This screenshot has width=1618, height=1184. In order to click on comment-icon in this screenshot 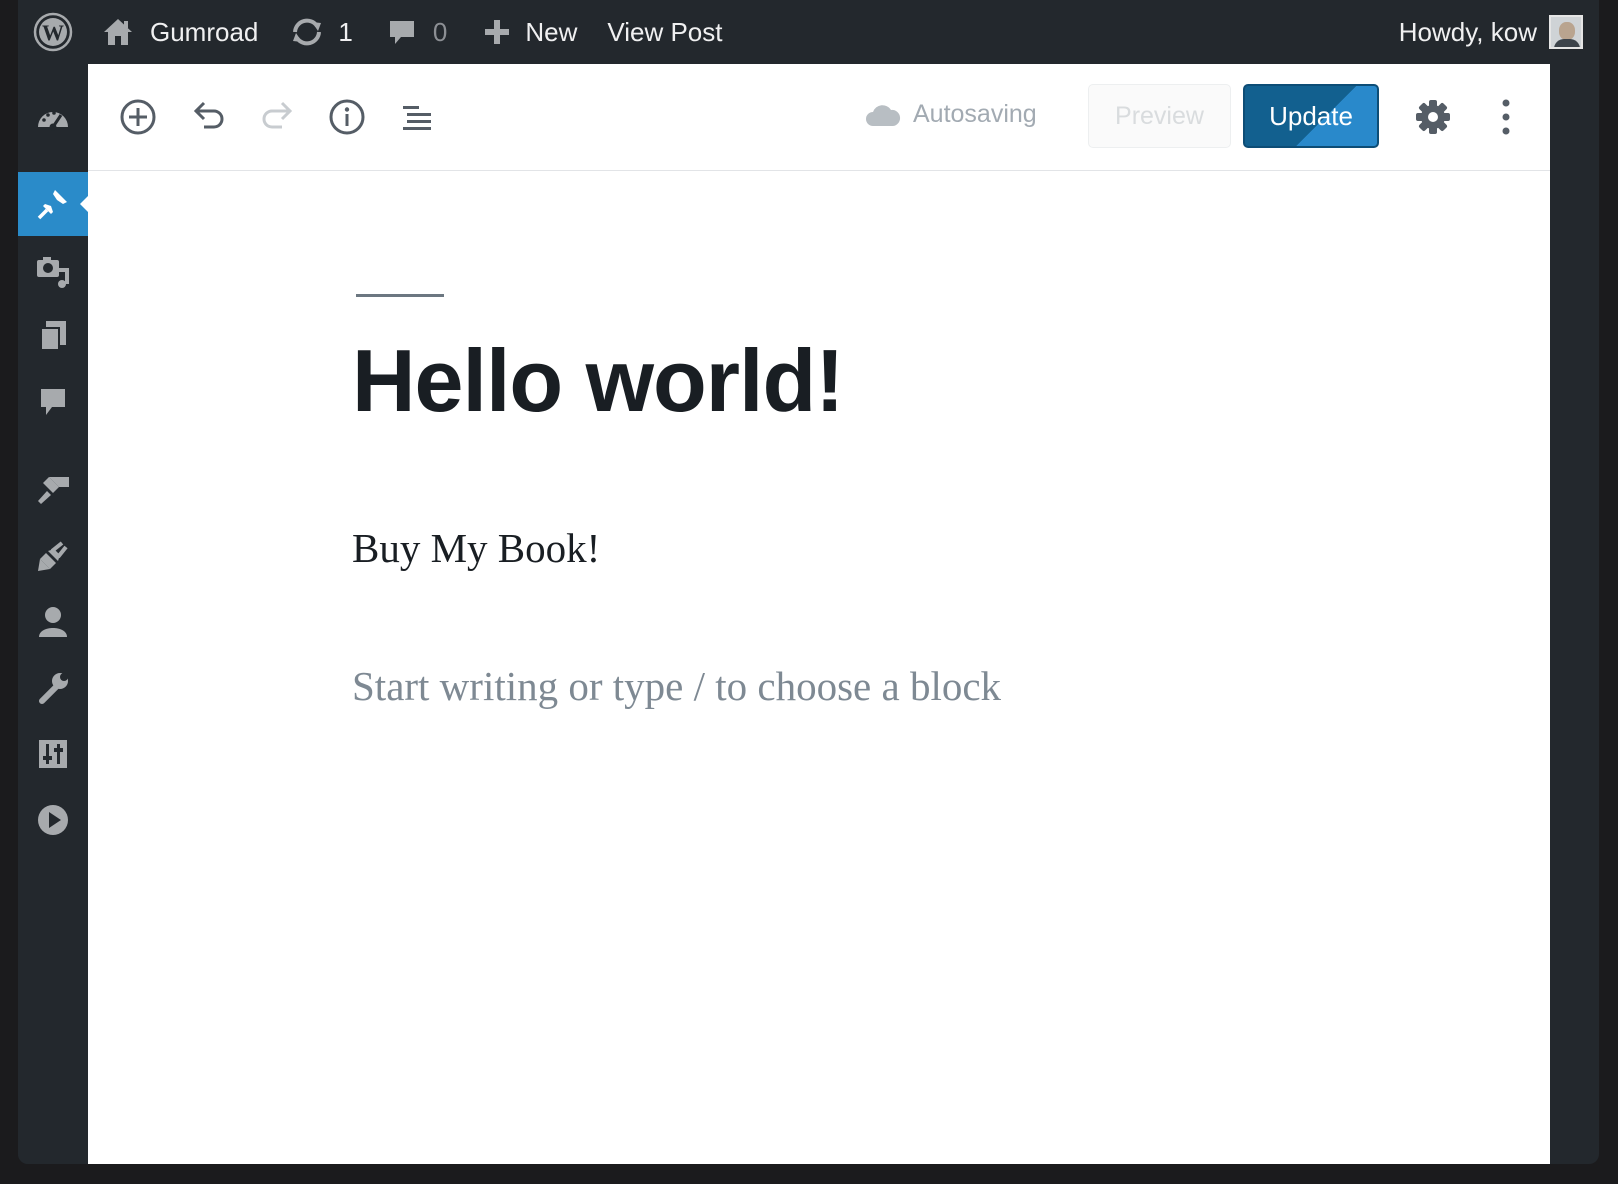, I will do `click(53, 402)`.